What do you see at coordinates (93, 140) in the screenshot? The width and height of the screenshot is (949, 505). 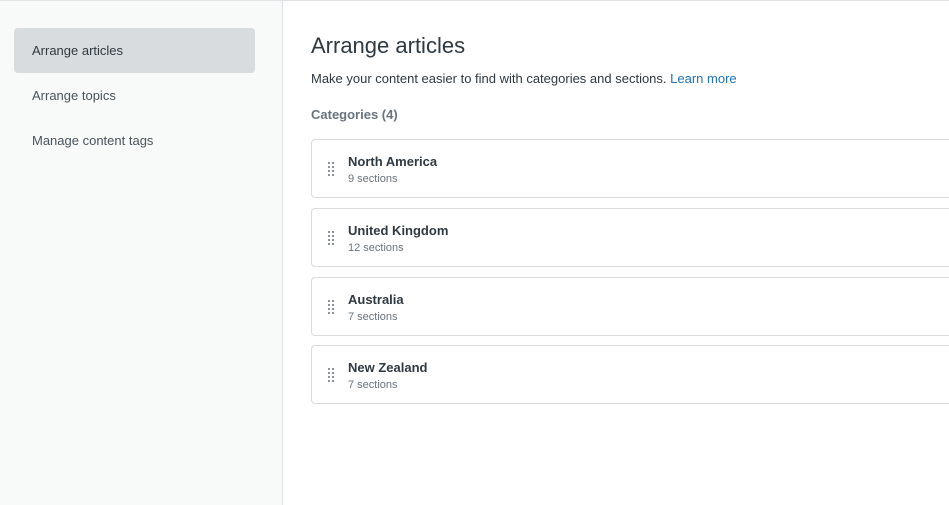 I see `sidebar-item-label: Manage content tags` at bounding box center [93, 140].